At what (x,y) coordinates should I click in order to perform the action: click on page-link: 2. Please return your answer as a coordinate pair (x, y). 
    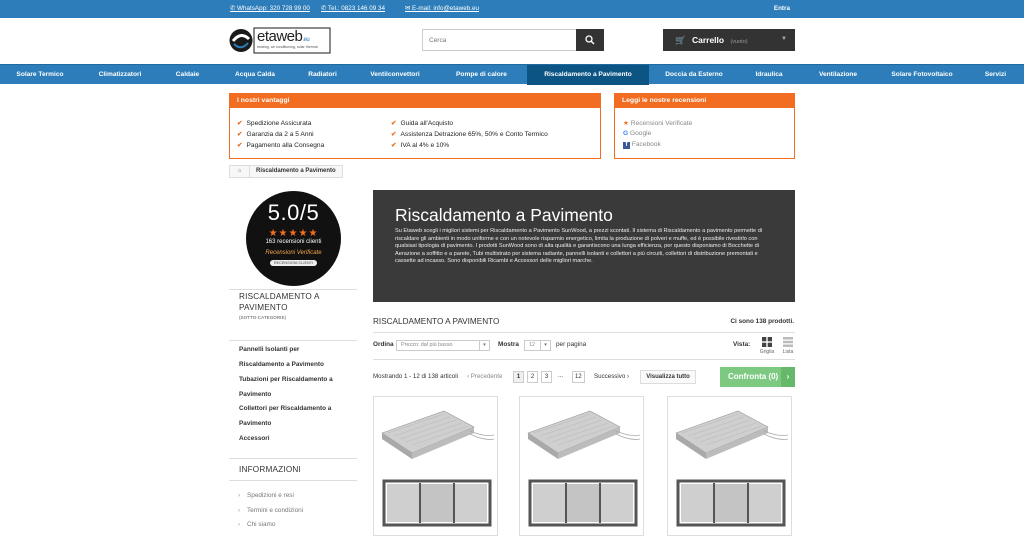
    Looking at the image, I should click on (532, 377).